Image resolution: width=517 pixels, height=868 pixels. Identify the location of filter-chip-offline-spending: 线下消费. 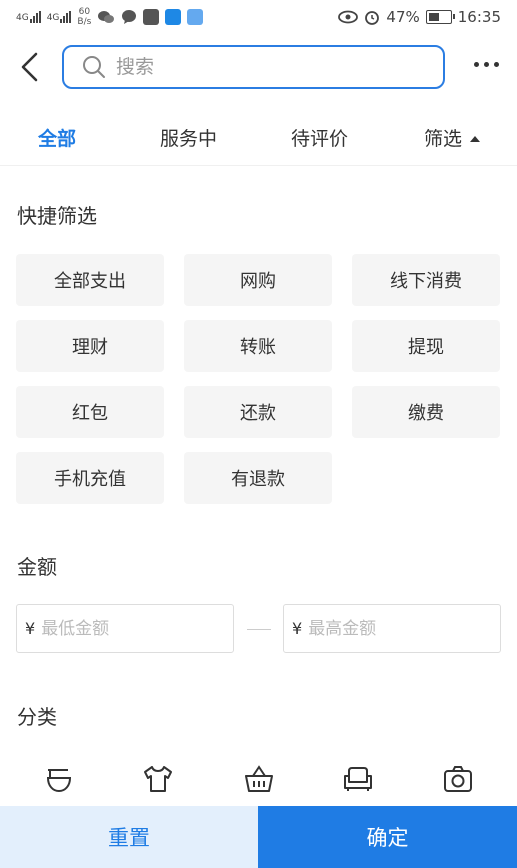
(426, 280).